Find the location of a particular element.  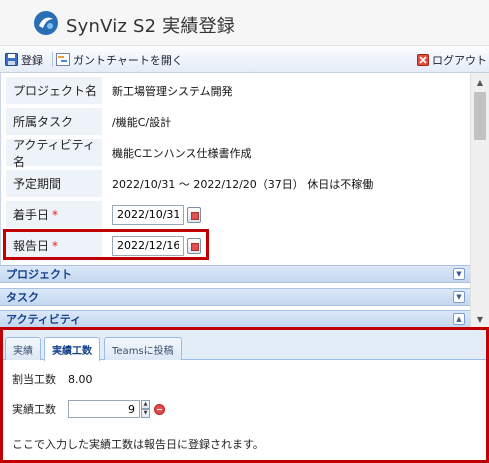

start-date-row: 着手日 * is located at coordinates (103, 214).